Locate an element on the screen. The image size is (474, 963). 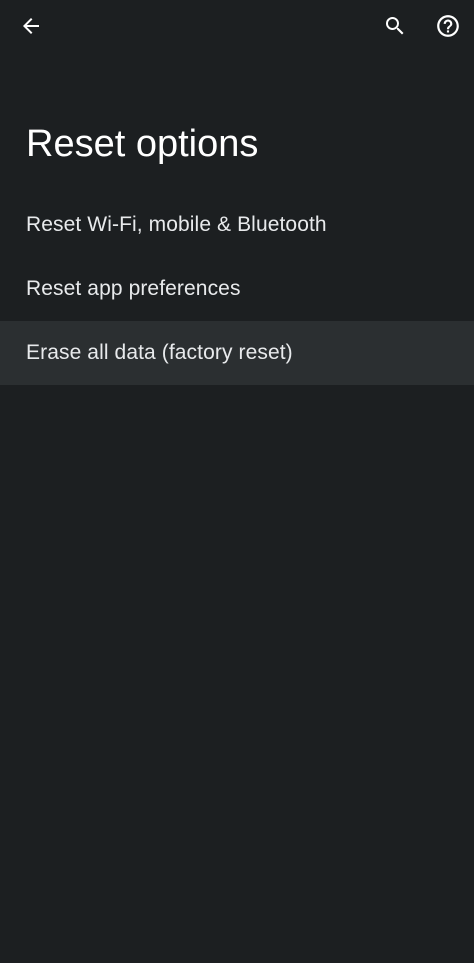
back-button is located at coordinates (31, 26).